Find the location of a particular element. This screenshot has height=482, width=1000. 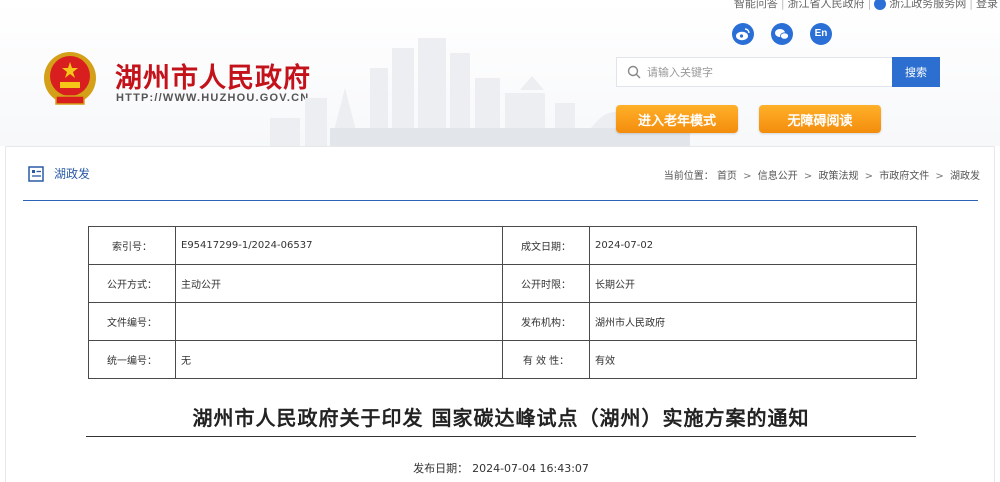

smart-qa-link: 智能问答 is located at coordinates (756, 5).